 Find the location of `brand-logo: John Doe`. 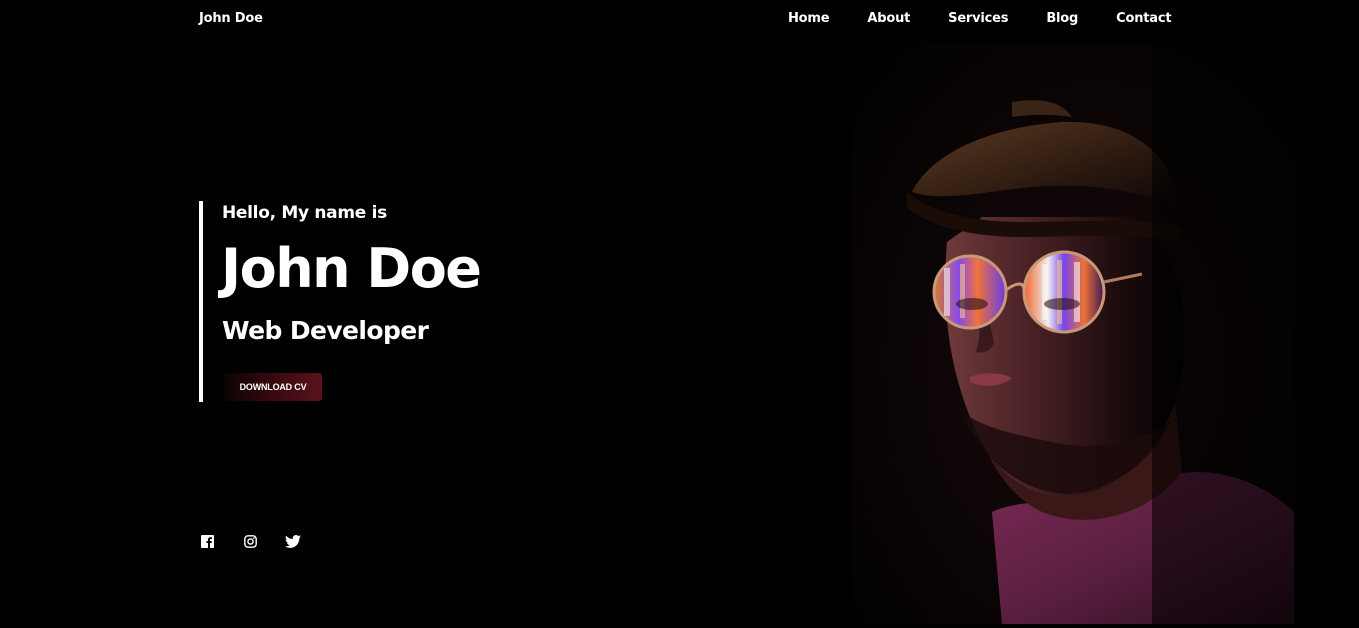

brand-logo: John Doe is located at coordinates (231, 18).